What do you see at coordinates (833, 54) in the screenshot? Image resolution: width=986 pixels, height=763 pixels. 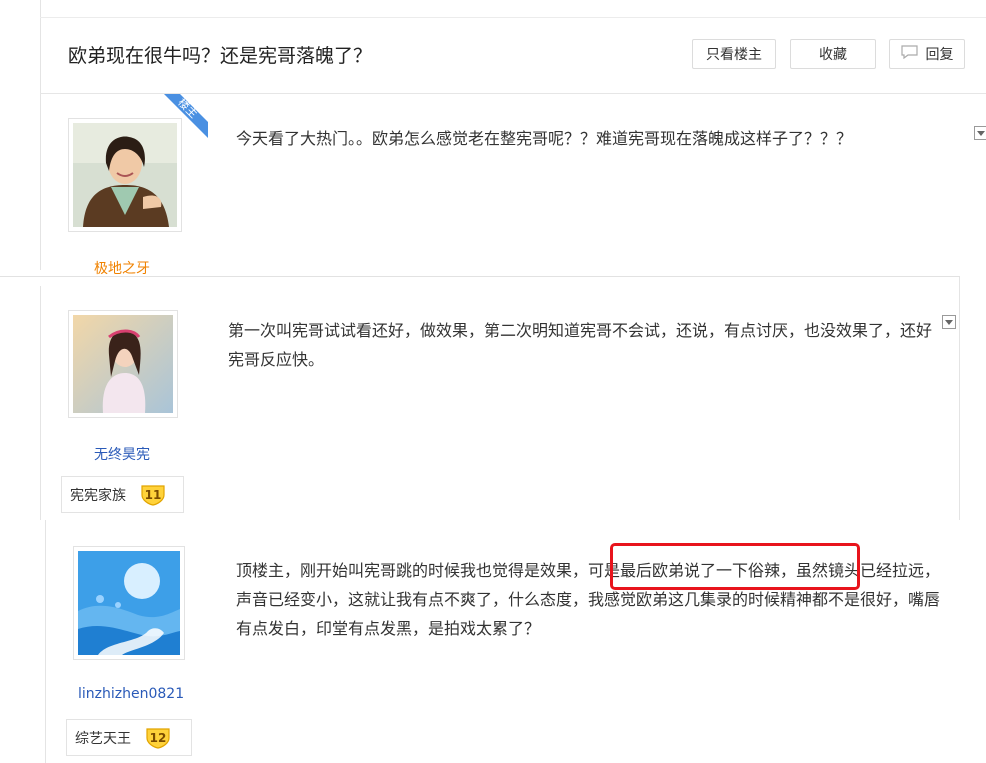 I see `favorite-button: 收藏` at bounding box center [833, 54].